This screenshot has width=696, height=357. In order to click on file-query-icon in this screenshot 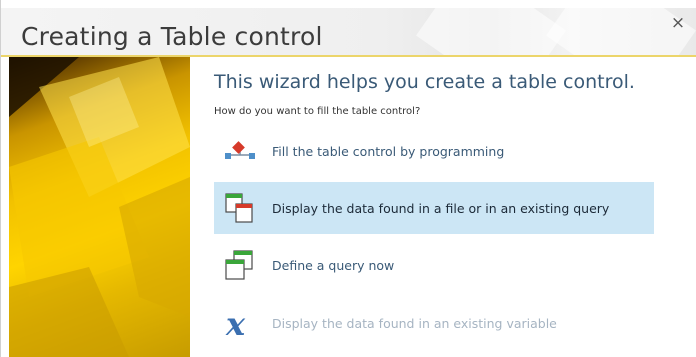, I will do `click(239, 208)`.